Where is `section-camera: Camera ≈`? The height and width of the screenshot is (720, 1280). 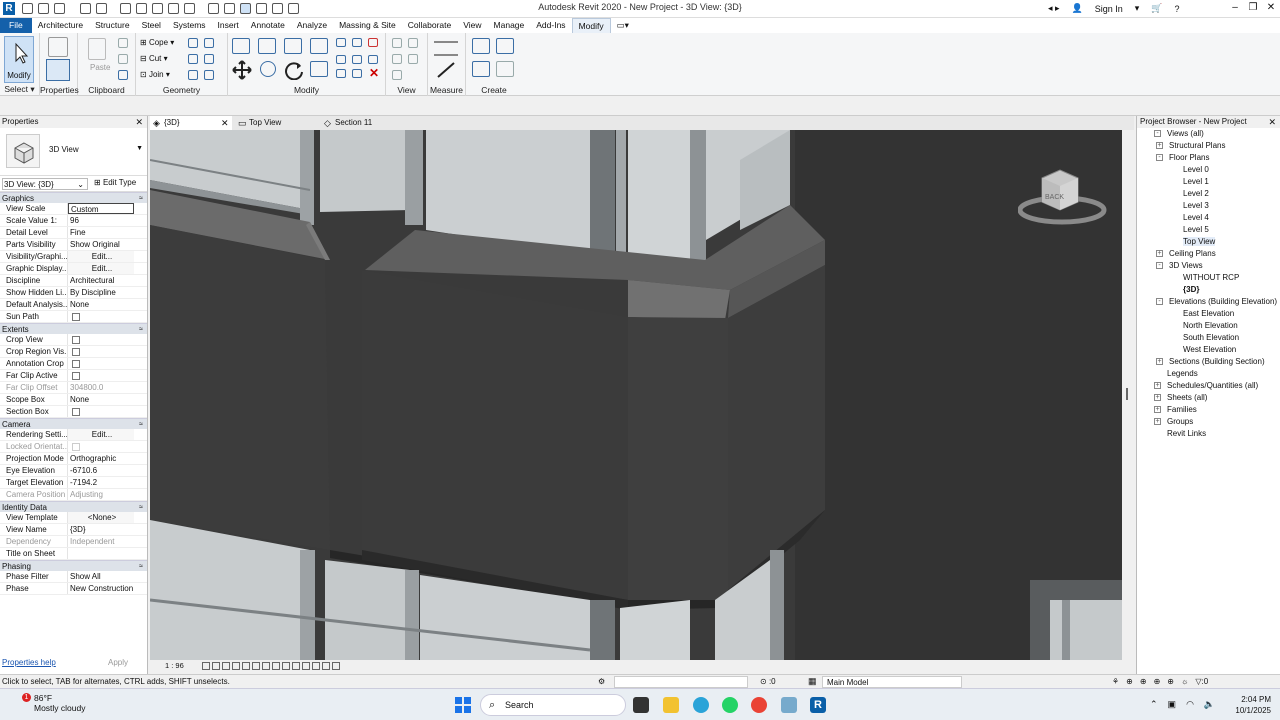
section-camera: Camera ≈ is located at coordinates (73, 423).